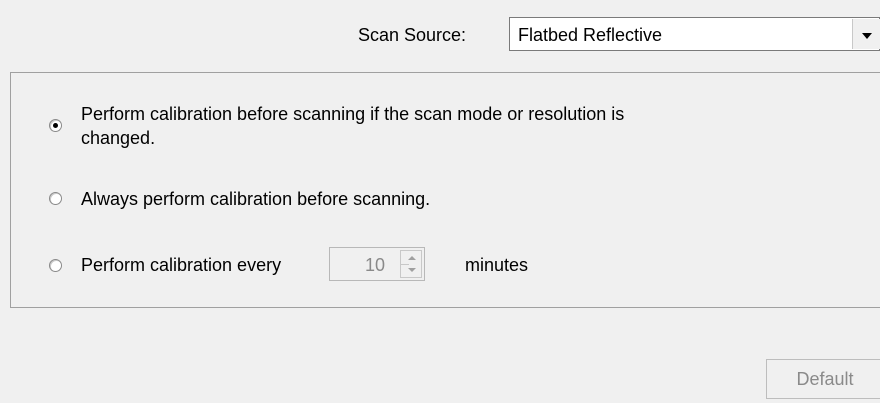  I want to click on scan-source-dropdown: Flatbed Reflective, so click(694, 34).